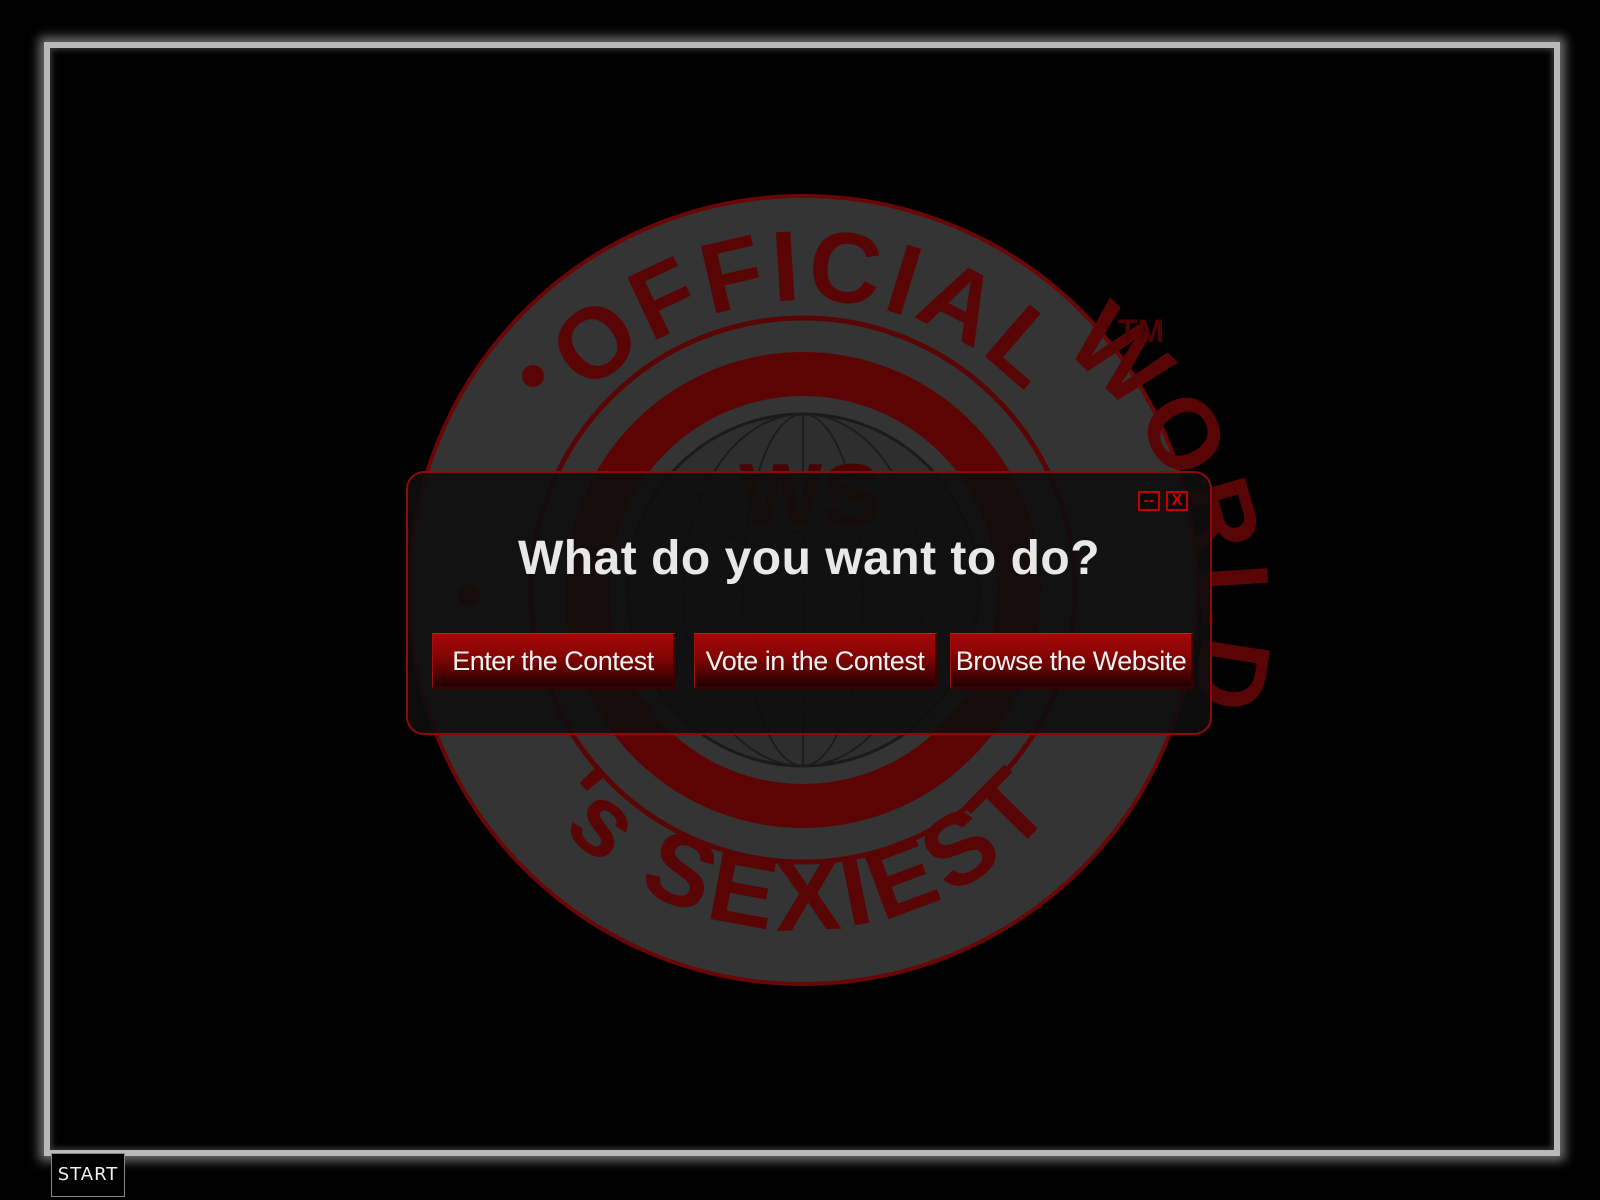 Image resolution: width=1600 pixels, height=1200 pixels. Describe the element at coordinates (1072, 661) in the screenshot. I see `browse-website-button: Browse the Website` at that location.